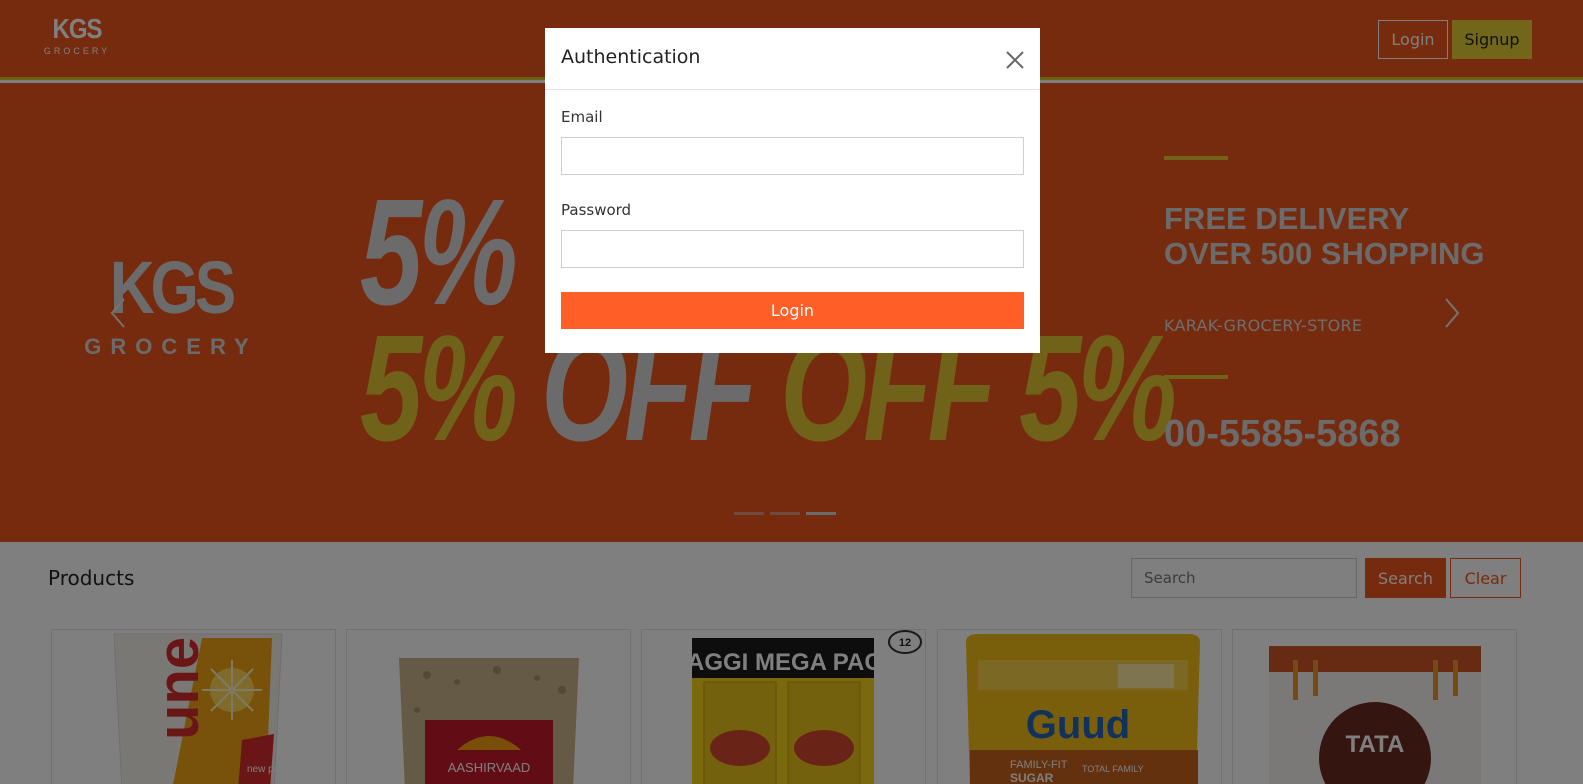  What do you see at coordinates (631, 57) in the screenshot?
I see `modal-title: Authentication` at bounding box center [631, 57].